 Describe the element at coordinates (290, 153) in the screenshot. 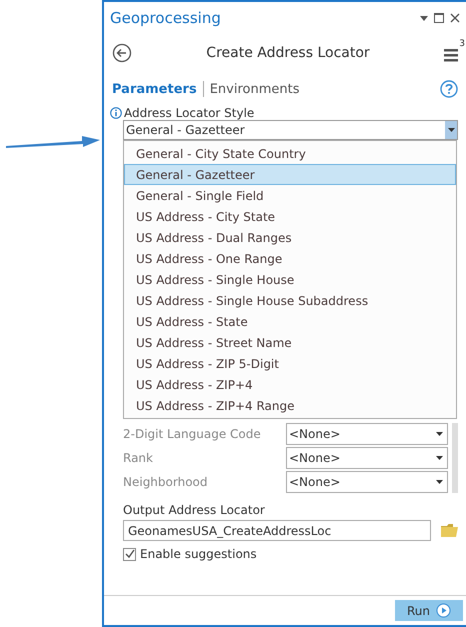

I see `dropdown-option: General - City State Country` at that location.